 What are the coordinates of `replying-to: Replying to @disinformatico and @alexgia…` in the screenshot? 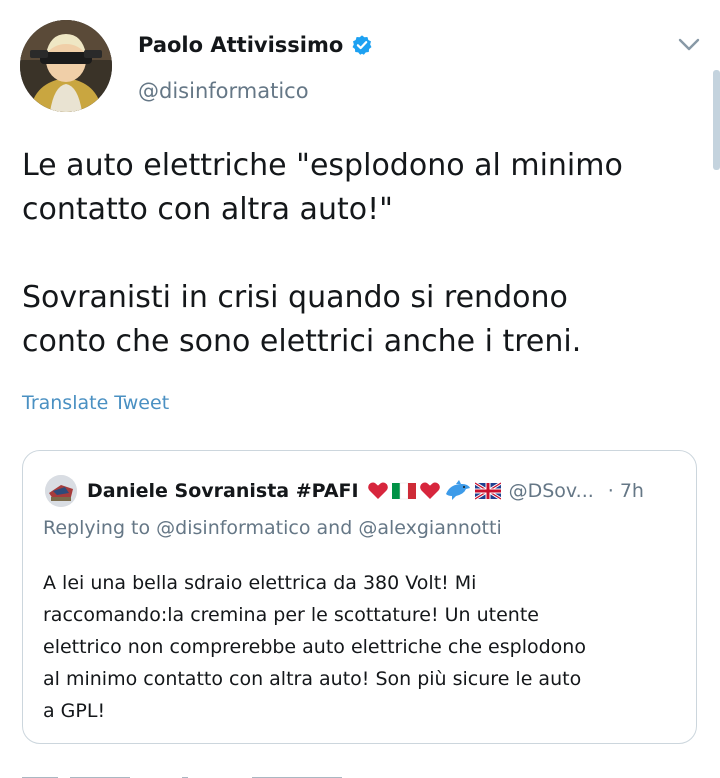 It's located at (272, 528).